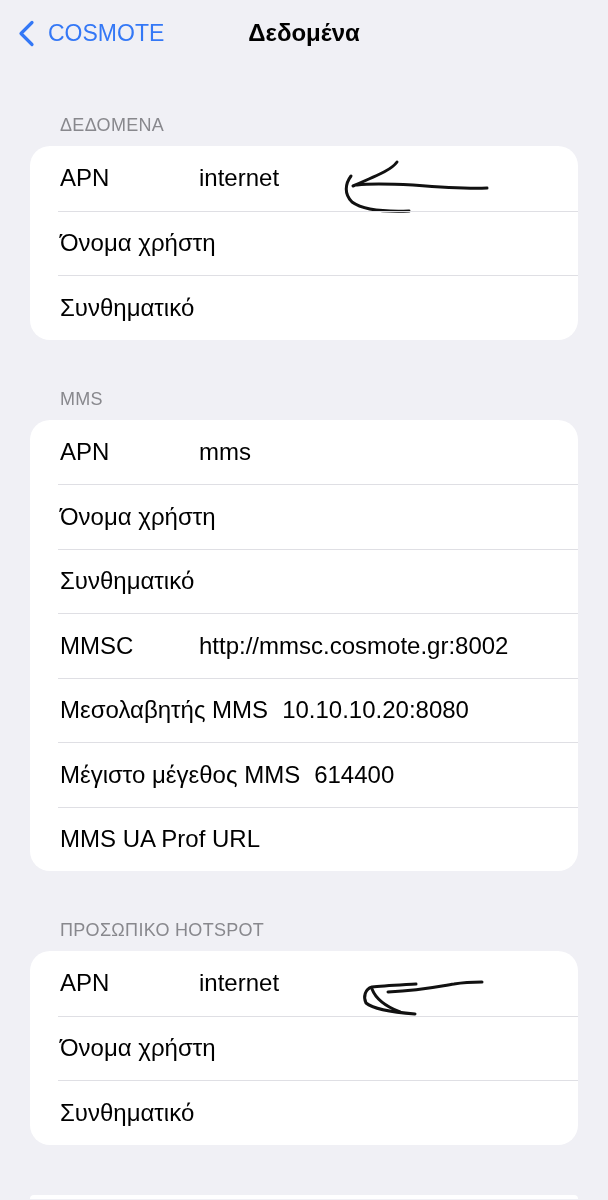 The height and width of the screenshot is (1200, 608). Describe the element at coordinates (164, 710) in the screenshot. I see `field-label: Μεσολαβητής MMS` at that location.